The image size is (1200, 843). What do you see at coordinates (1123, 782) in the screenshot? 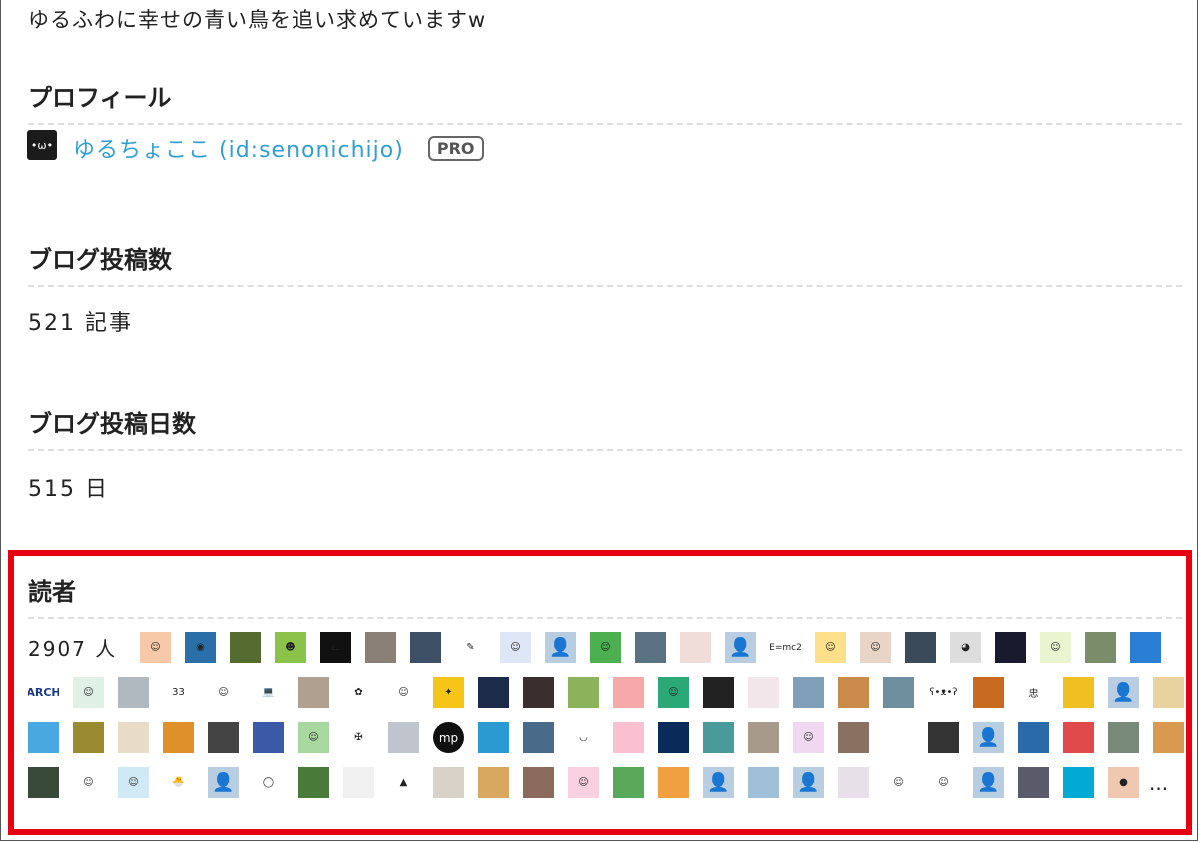
I see `play-icon: ●` at bounding box center [1123, 782].